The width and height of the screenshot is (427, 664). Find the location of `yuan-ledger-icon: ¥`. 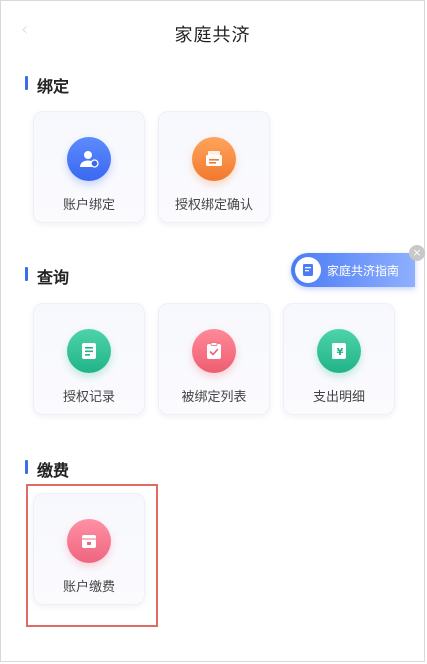

yuan-ledger-icon: ¥ is located at coordinates (339, 351).